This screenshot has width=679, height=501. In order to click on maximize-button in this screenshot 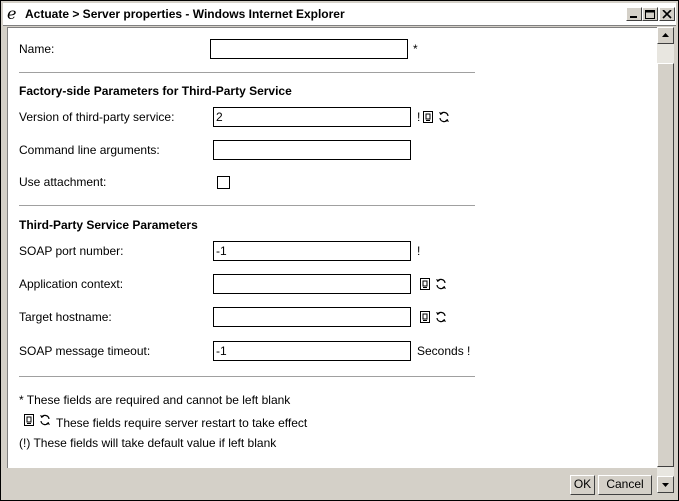, I will do `click(650, 14)`.